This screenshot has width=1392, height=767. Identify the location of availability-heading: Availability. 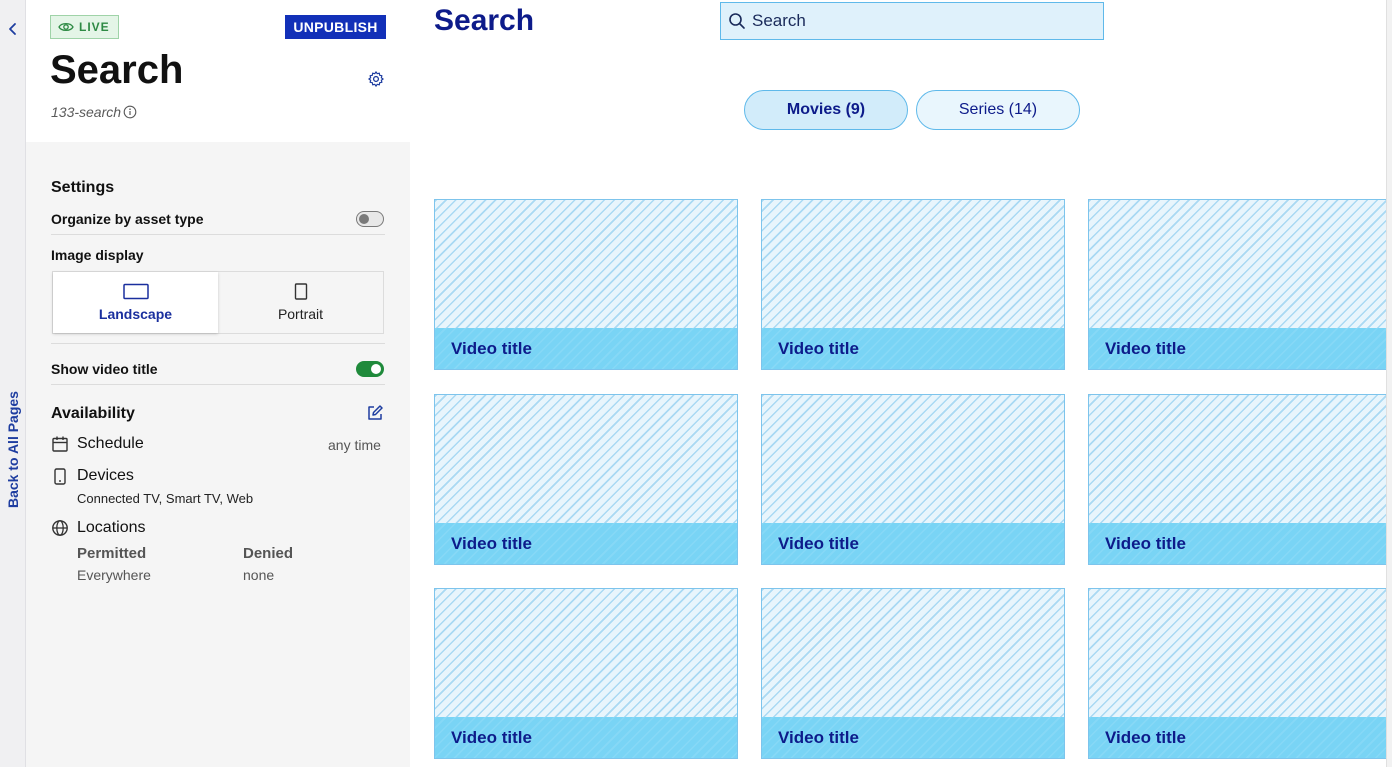
(93, 413).